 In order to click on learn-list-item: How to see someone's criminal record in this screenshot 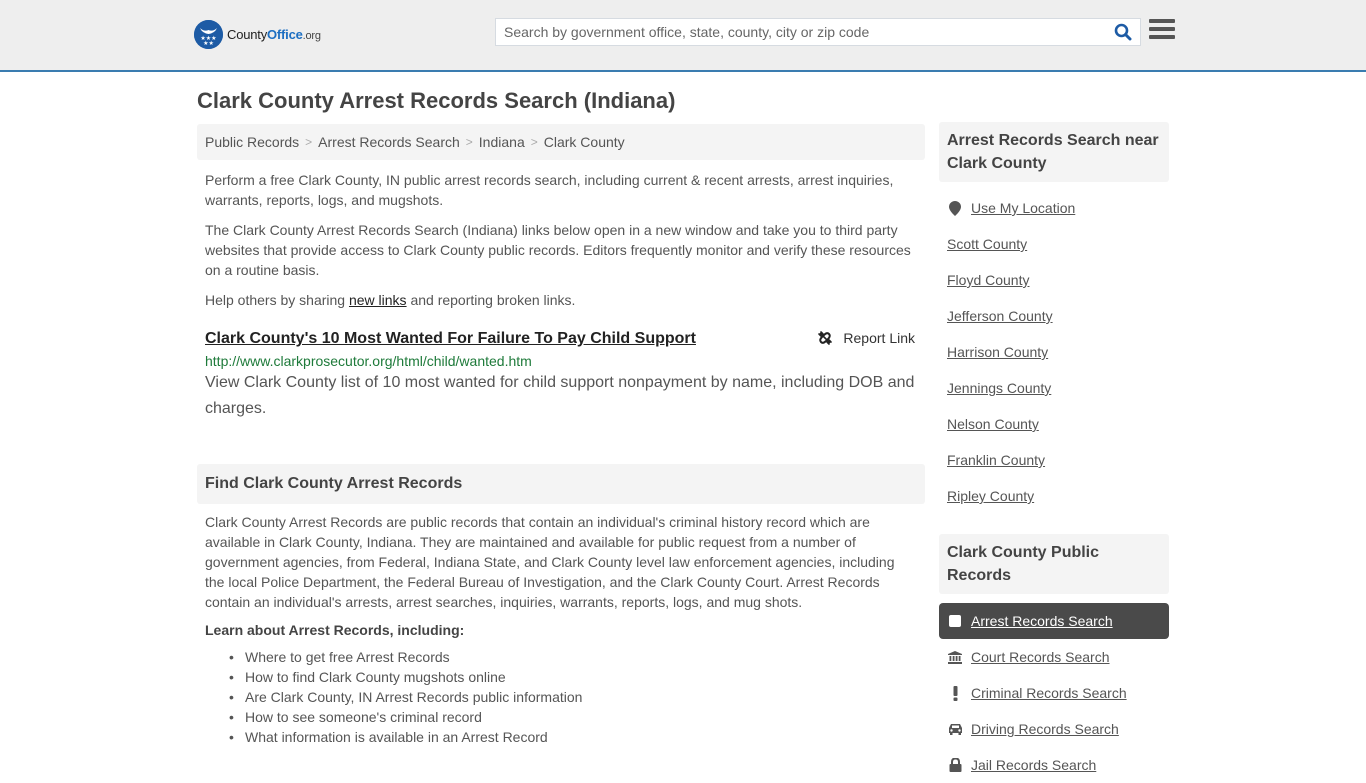, I will do `click(577, 717)`.